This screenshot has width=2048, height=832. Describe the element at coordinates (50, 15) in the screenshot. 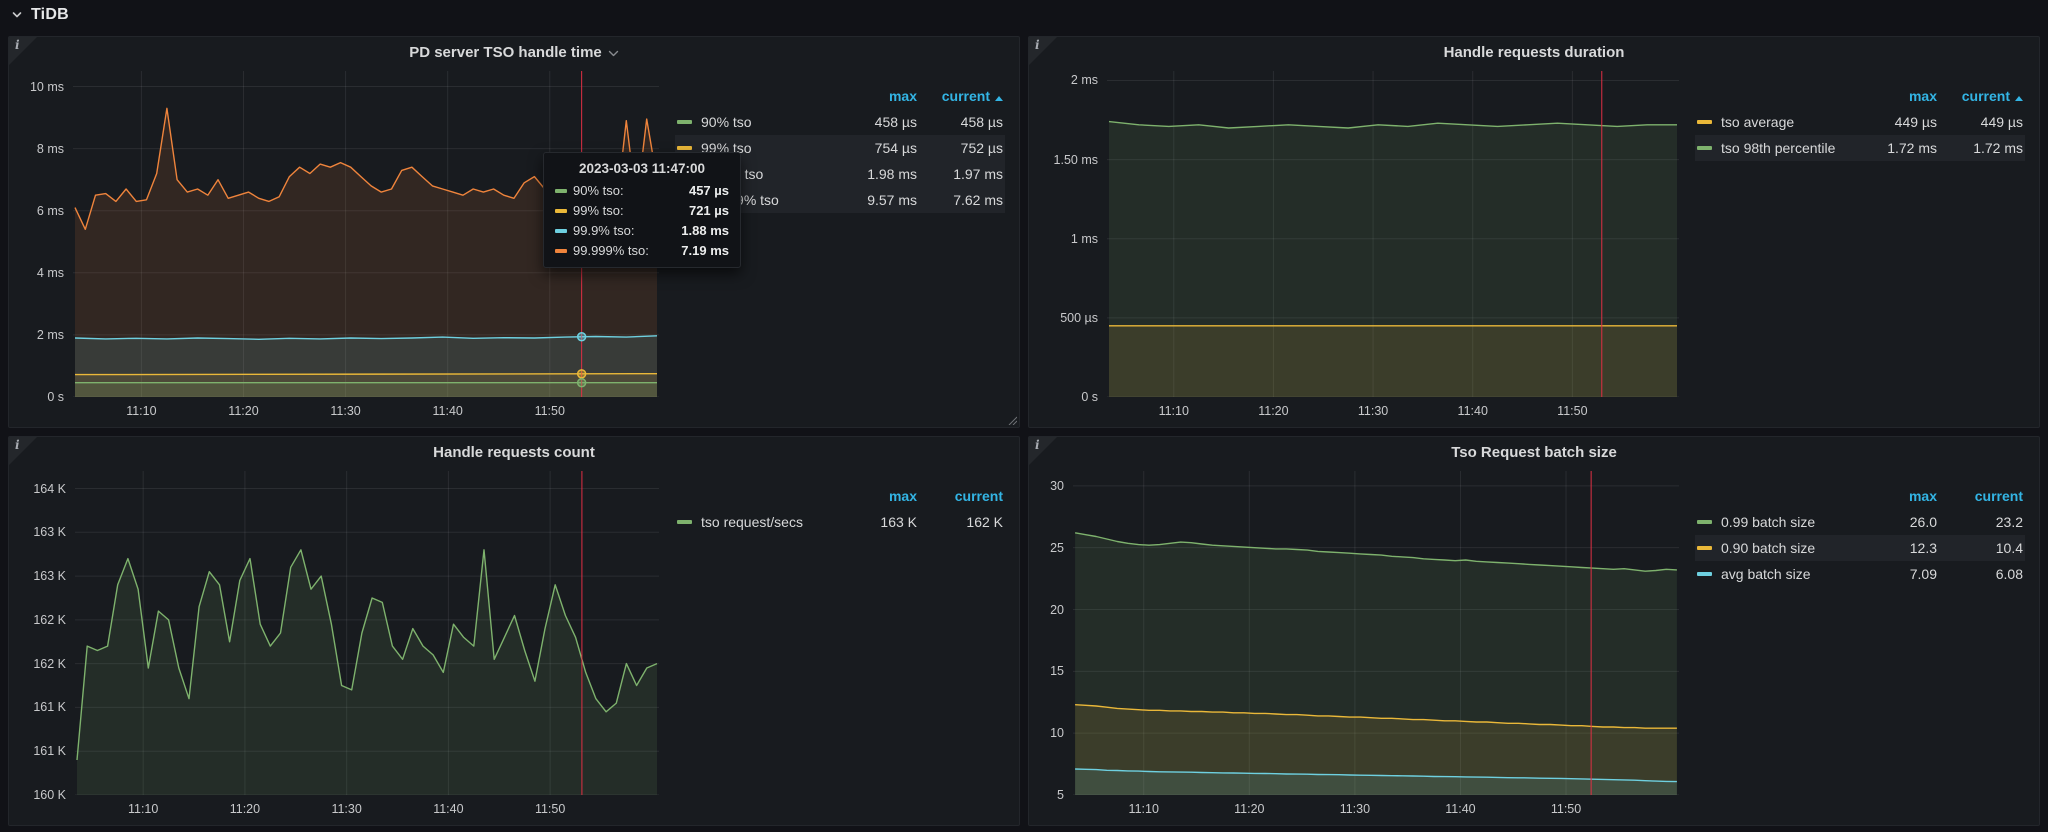

I see `row-title: TiDB` at that location.